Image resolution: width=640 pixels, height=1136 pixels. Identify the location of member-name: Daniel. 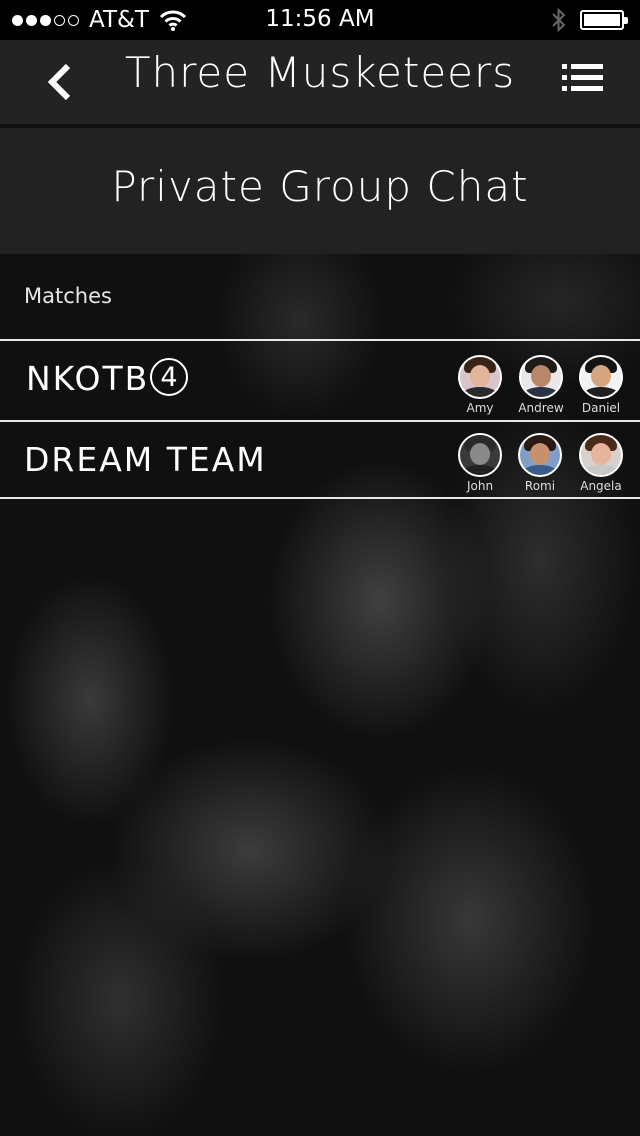
(601, 408).